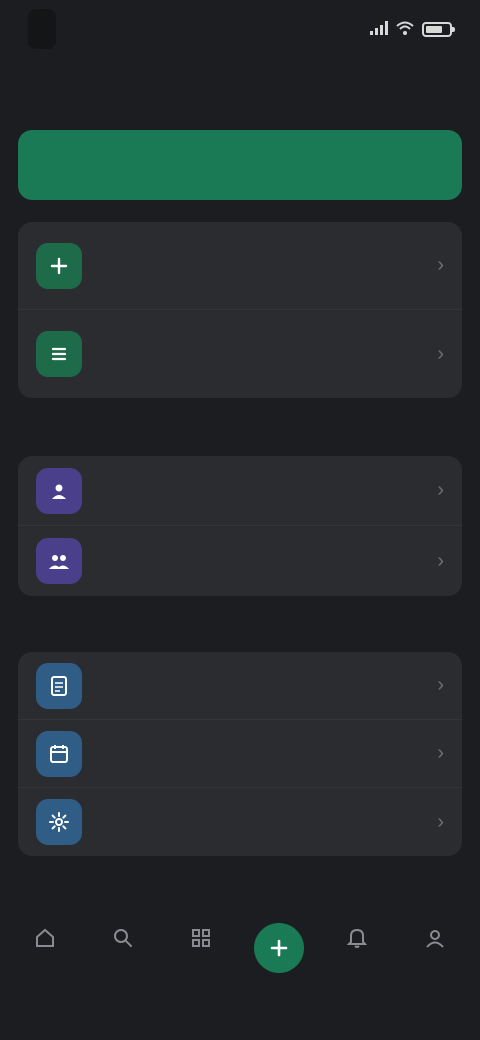 This screenshot has height=1040, width=480. What do you see at coordinates (59, 354) in the screenshot?
I see `list-icon` at bounding box center [59, 354].